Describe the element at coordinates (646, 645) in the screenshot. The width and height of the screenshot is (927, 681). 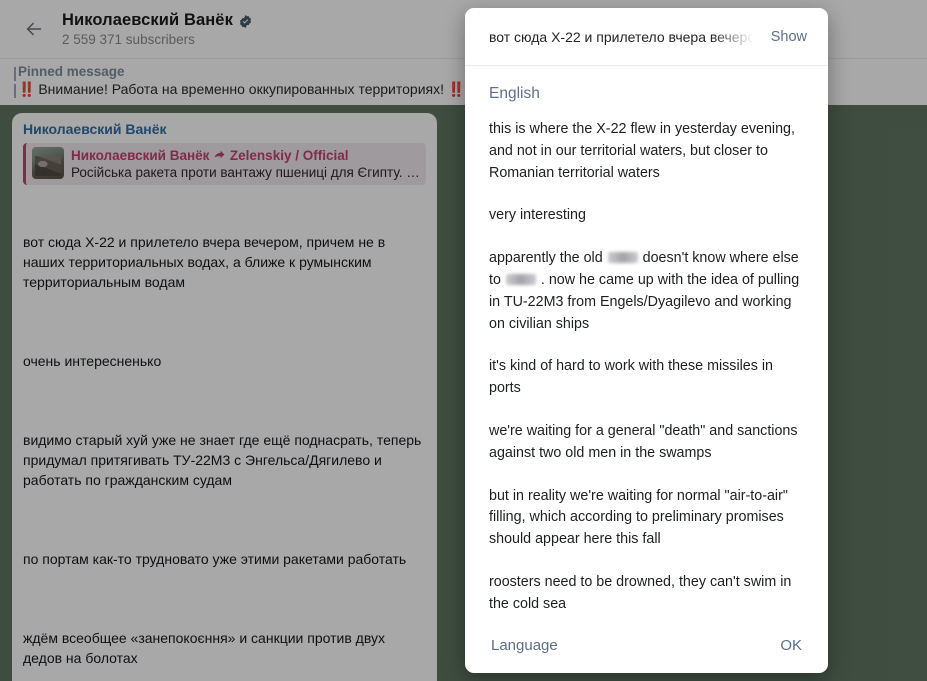
I see `translate-dialog-footer: Language OK` at that location.